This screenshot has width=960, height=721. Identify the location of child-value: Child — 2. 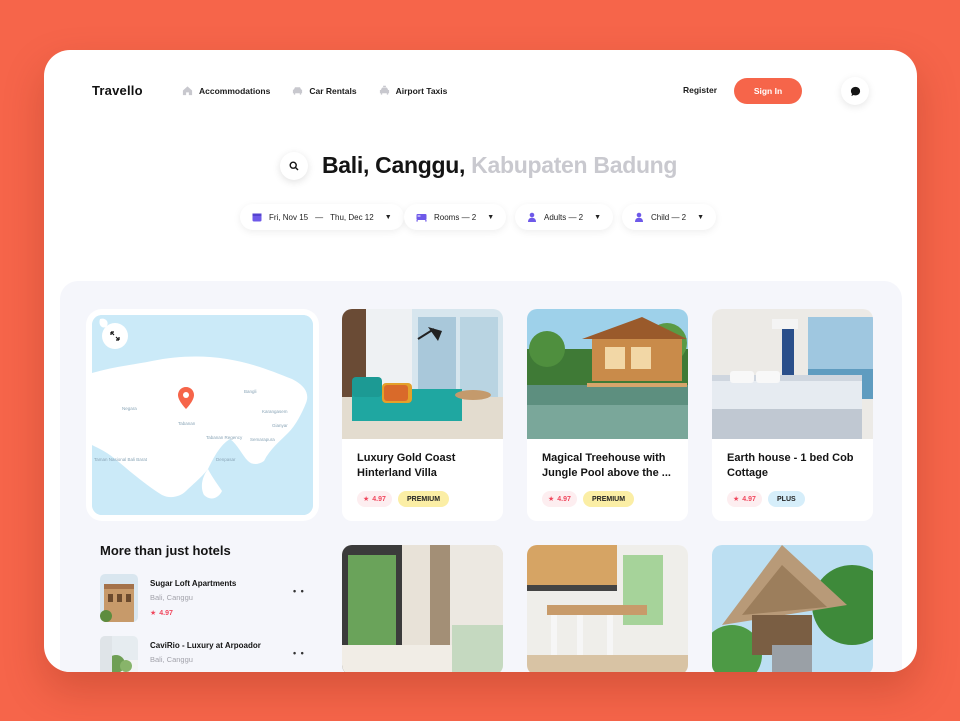
(669, 217).